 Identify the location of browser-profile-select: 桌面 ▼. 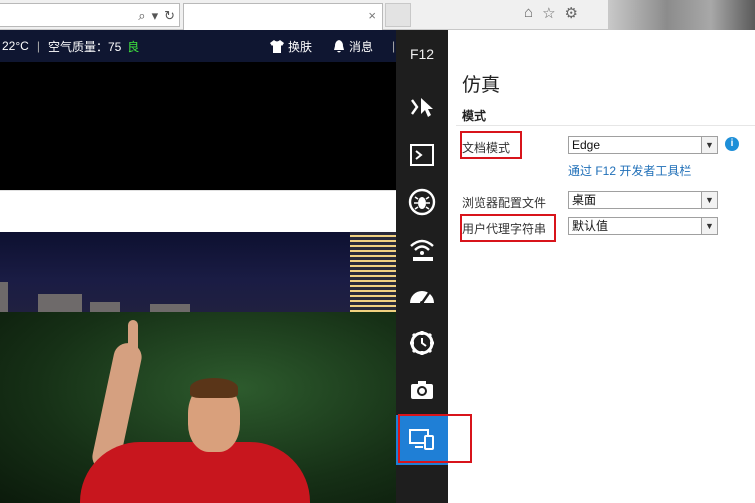
(643, 200).